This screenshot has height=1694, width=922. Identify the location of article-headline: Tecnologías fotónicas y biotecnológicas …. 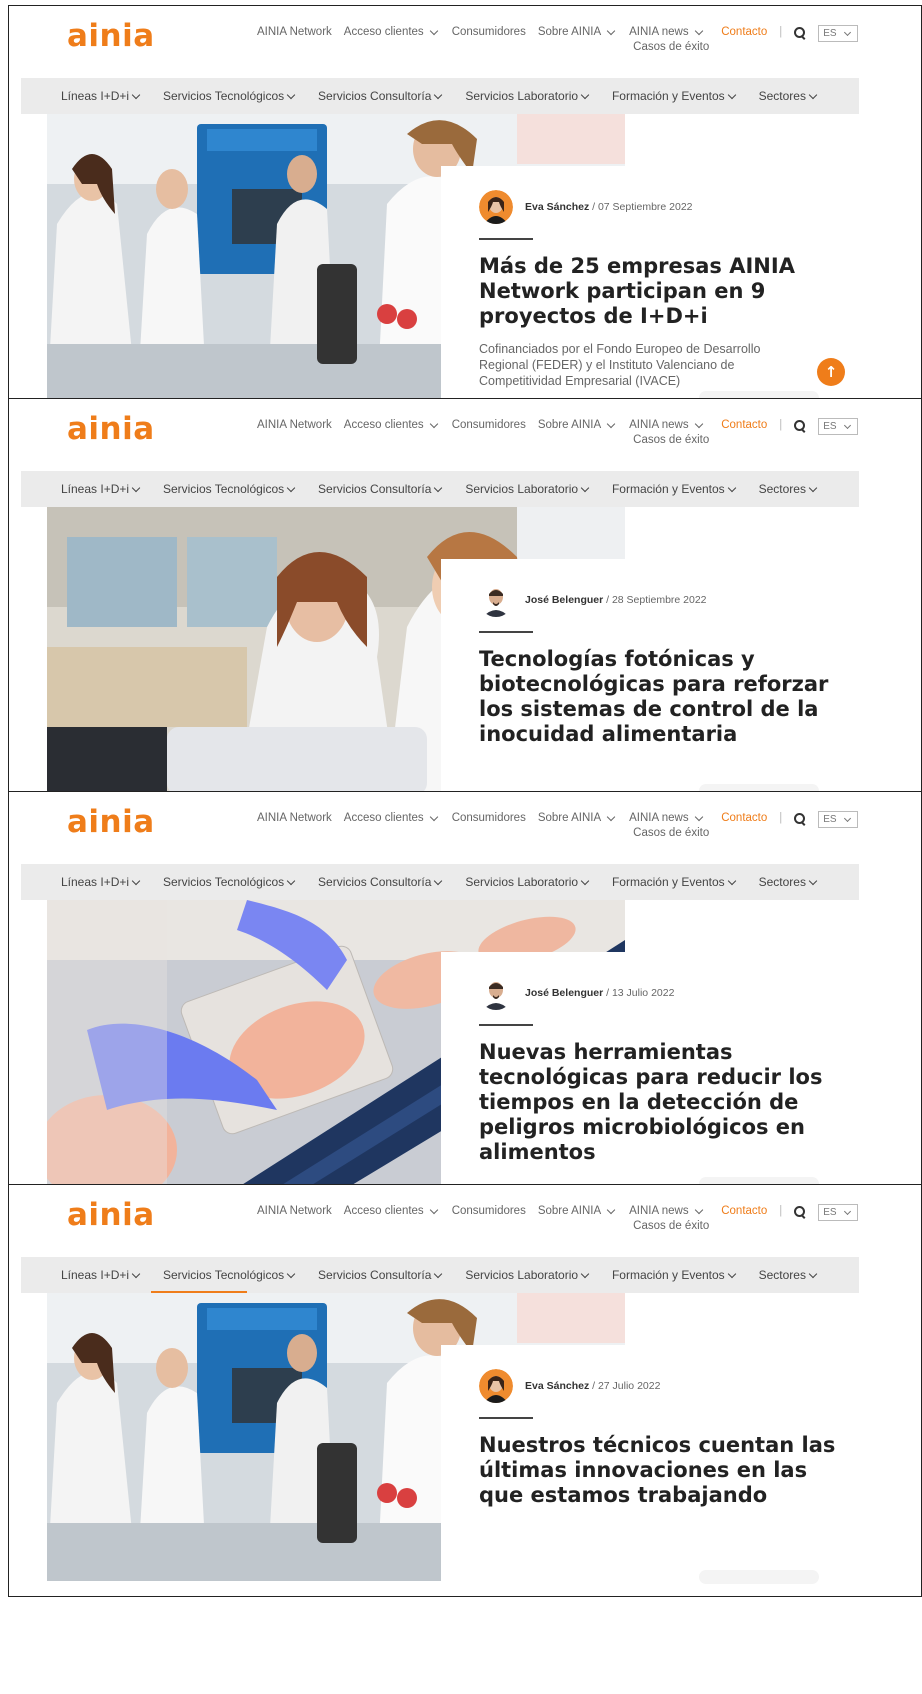
(661, 697).